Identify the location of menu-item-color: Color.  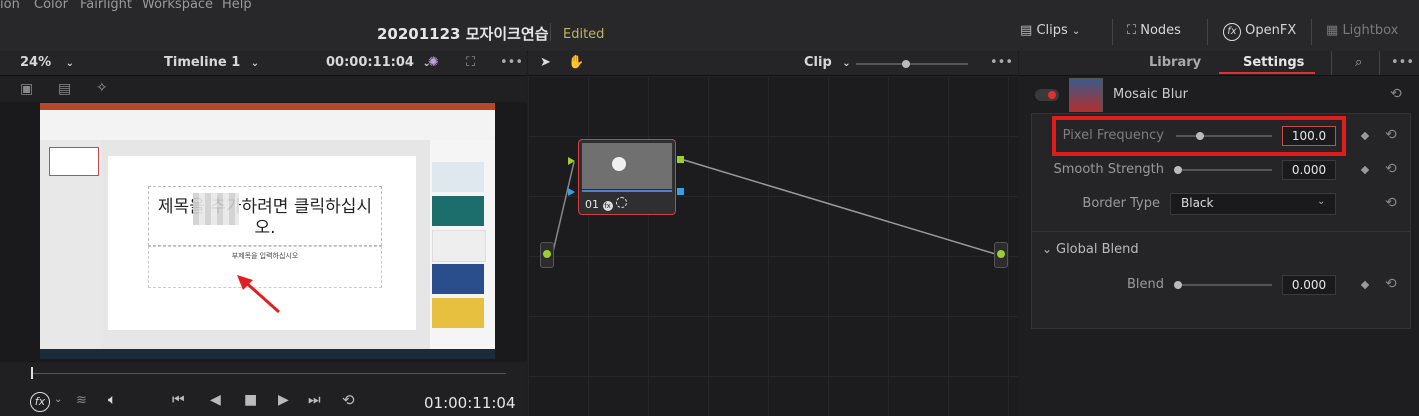
(51, 6).